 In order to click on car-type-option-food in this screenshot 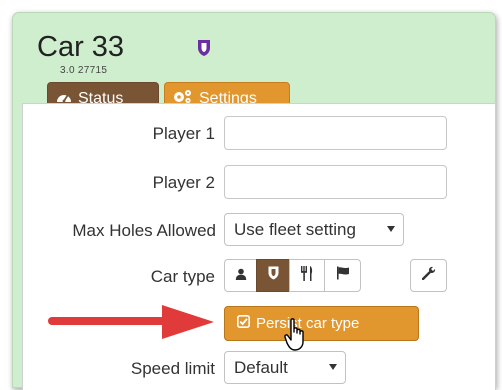, I will do `click(307, 275)`.